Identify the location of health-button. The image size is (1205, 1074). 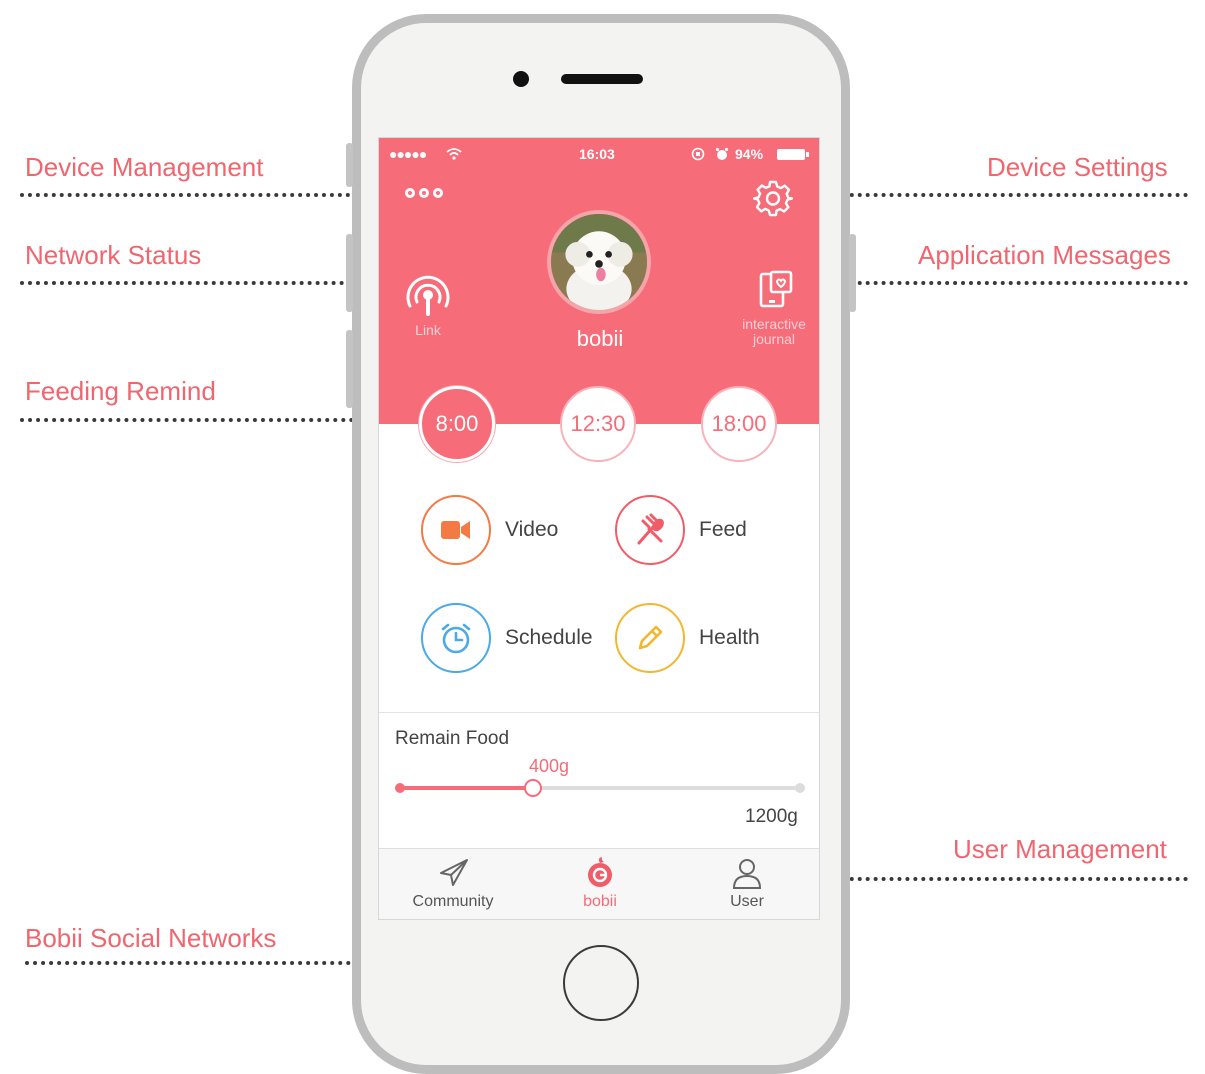
(650, 638).